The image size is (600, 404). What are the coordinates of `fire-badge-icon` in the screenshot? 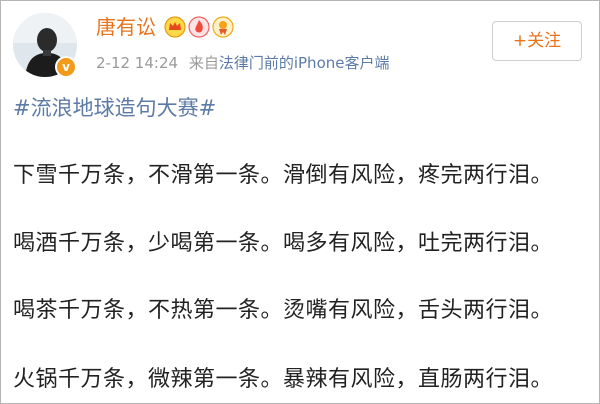 It's located at (199, 27).